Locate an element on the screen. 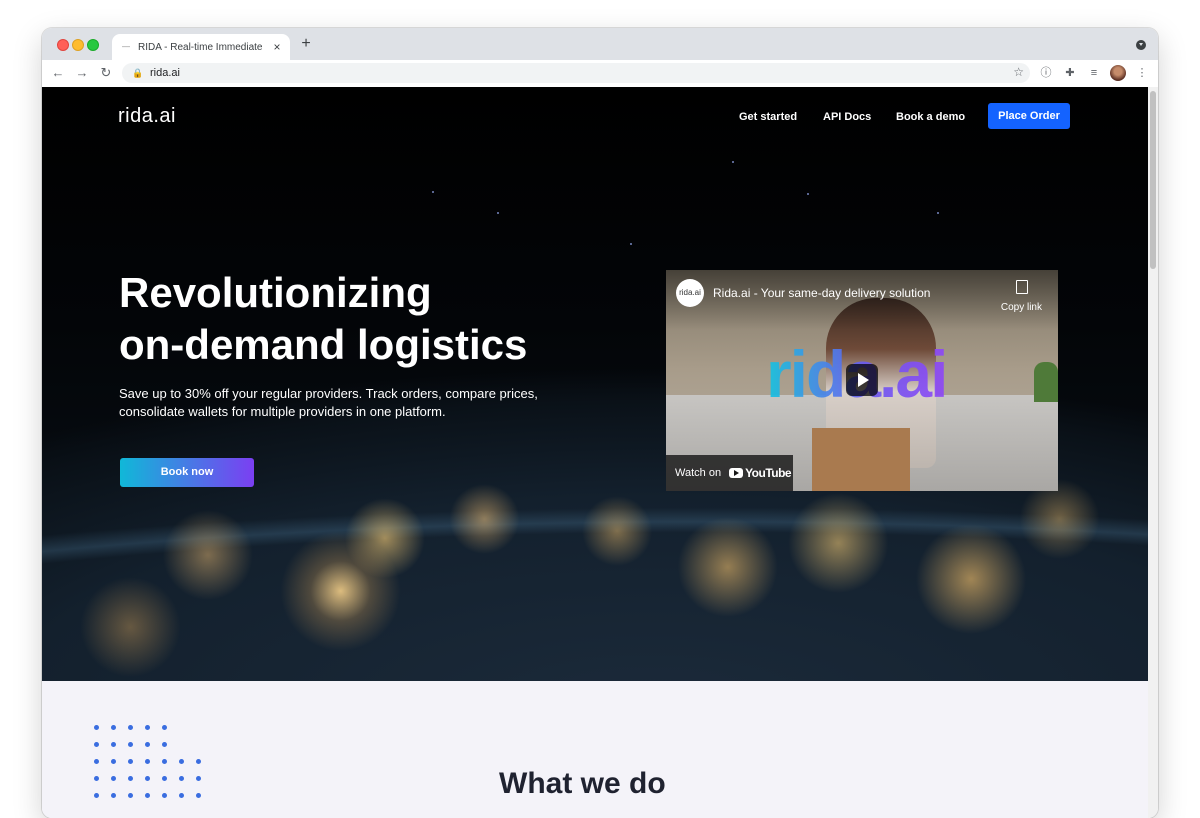 This screenshot has height=818, width=1200. channel-avatar: rida.ai is located at coordinates (690, 293).